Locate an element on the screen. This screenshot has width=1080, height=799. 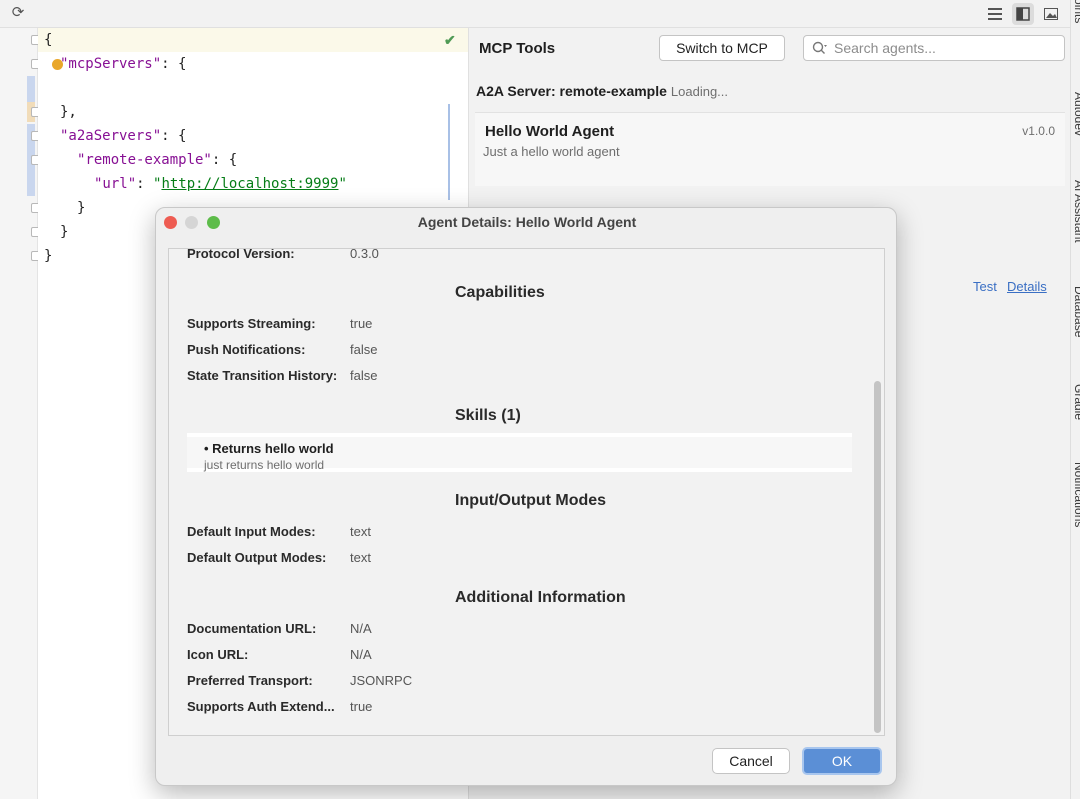
cancel-button: Cancel is located at coordinates (751, 761).